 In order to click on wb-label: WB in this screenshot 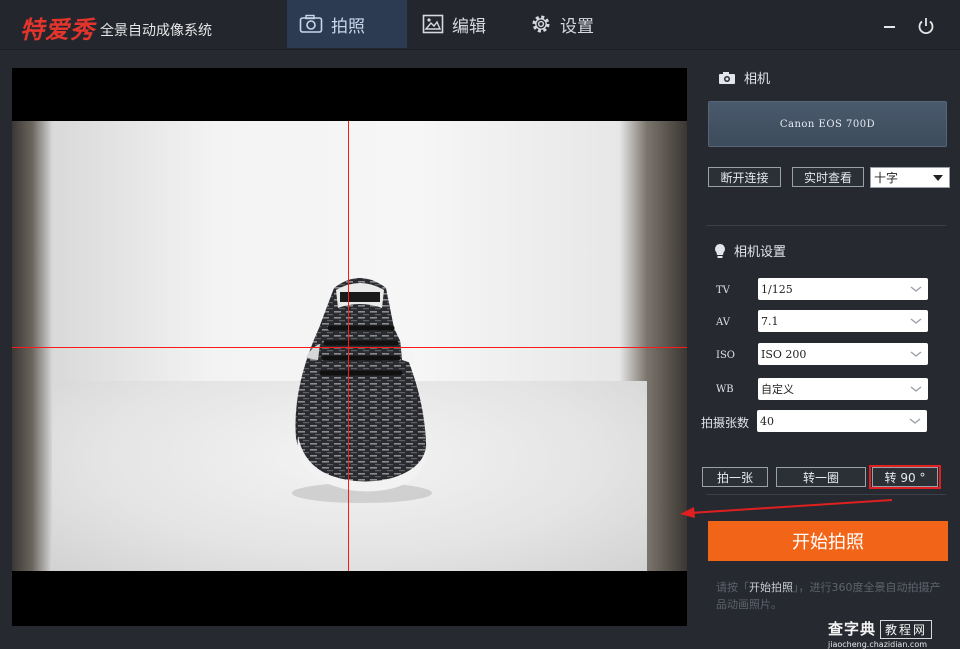, I will do `click(725, 389)`.